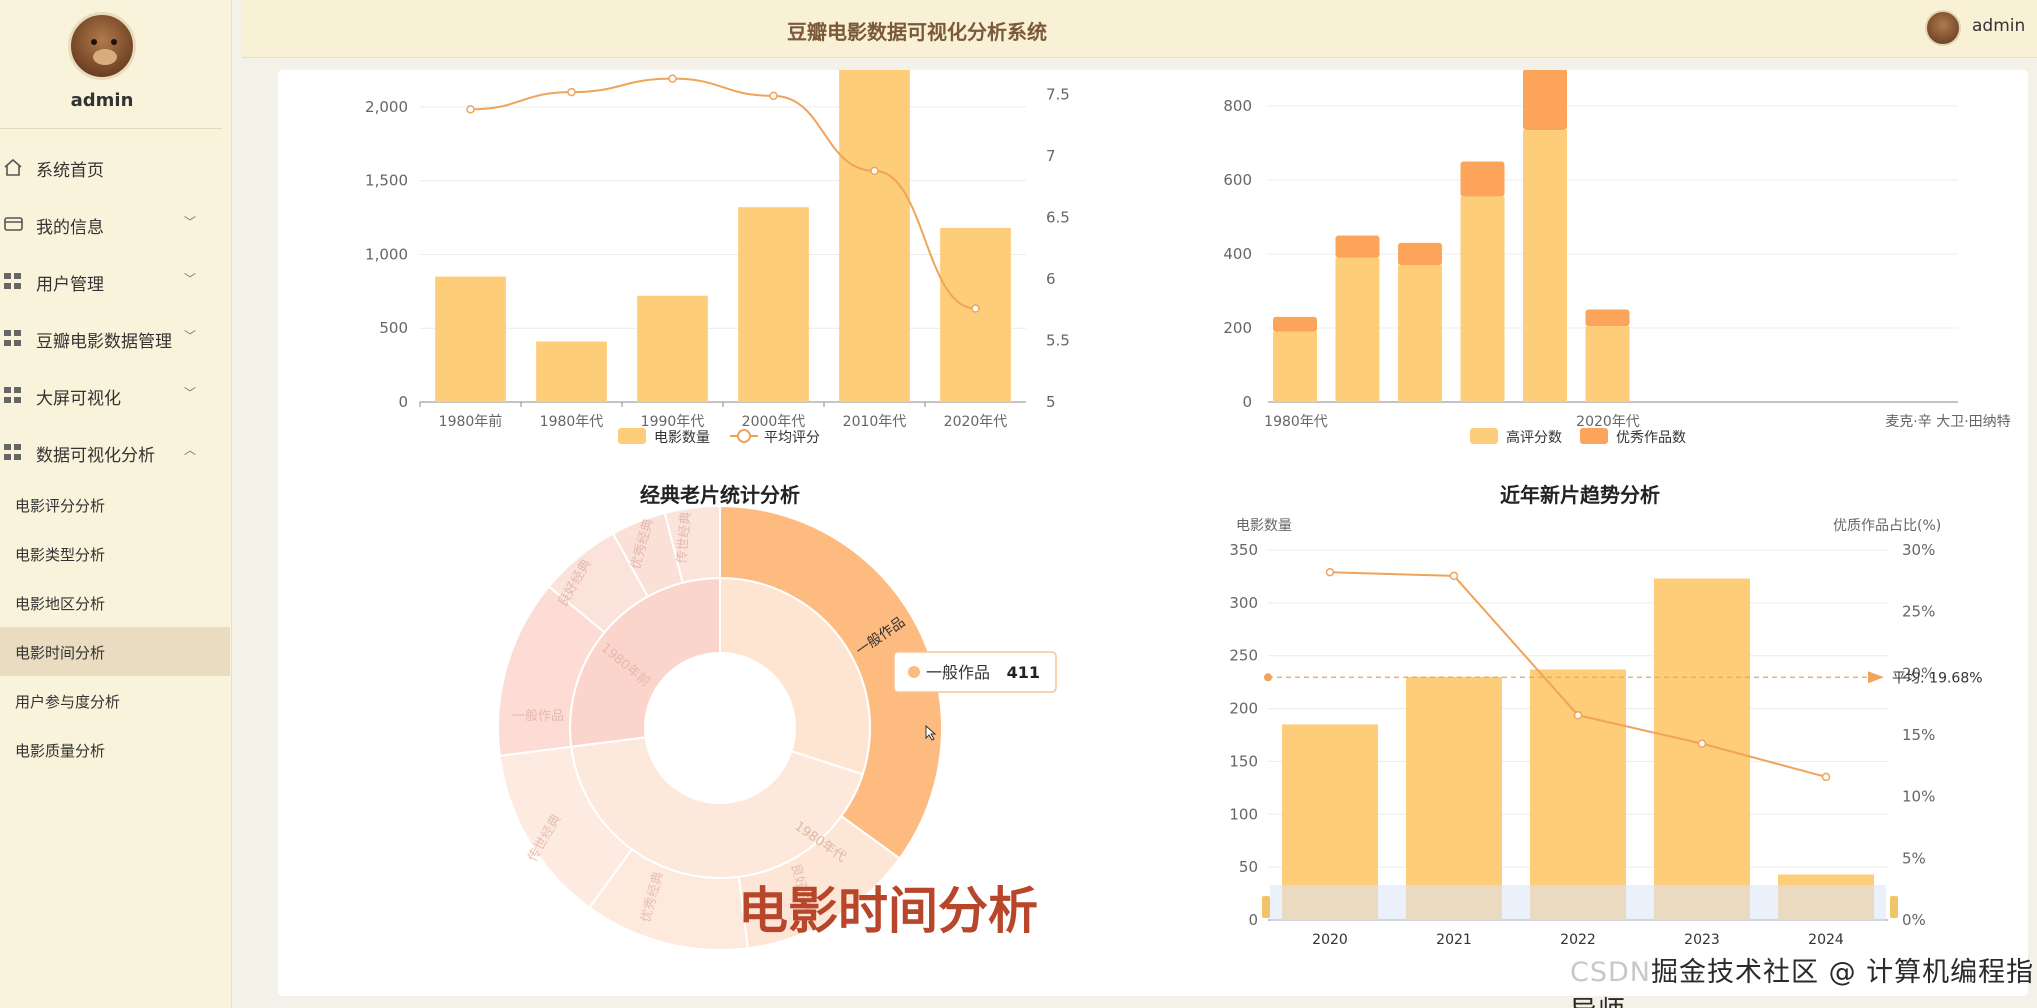  I want to click on y-tick-label: 600, so click(1237, 180).